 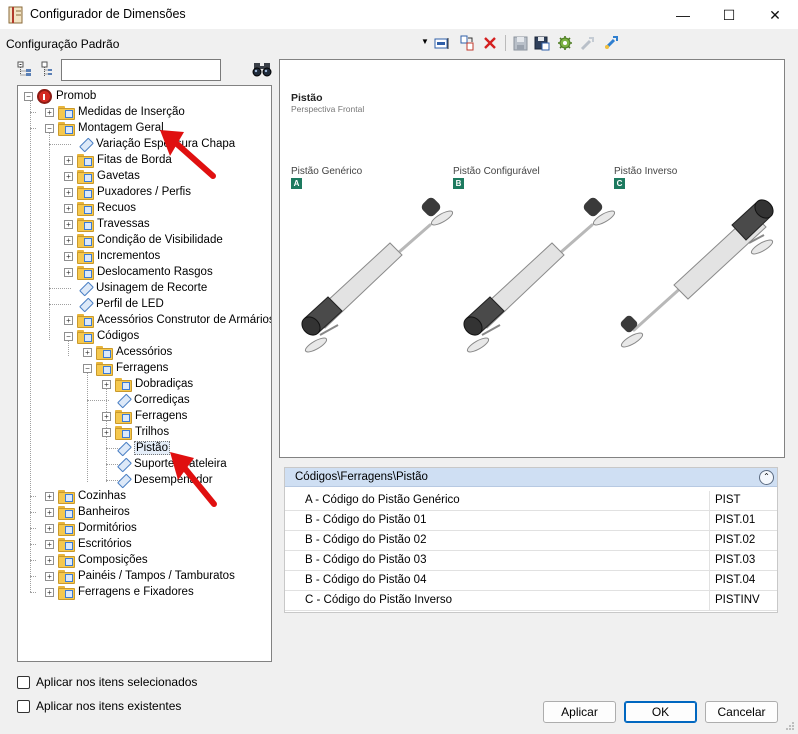 What do you see at coordinates (112, 256) in the screenshot?
I see `tree-item-incrementos: + Incrementos` at bounding box center [112, 256].